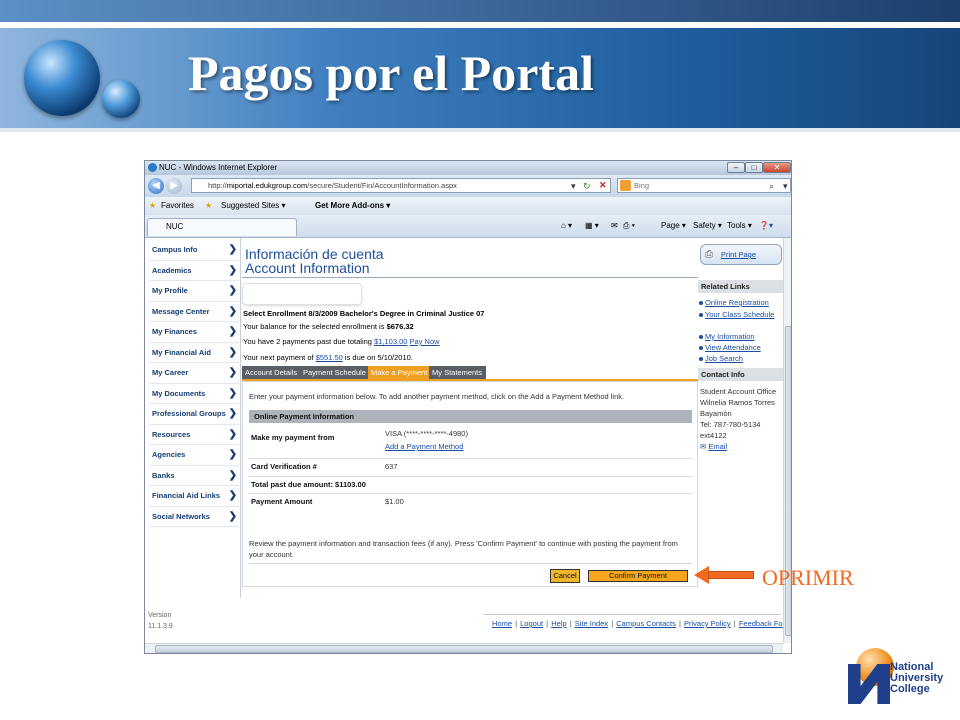  Describe the element at coordinates (426, 433) in the screenshot. I see `payment-method-select: VISA (****-****-****-4980)` at that location.